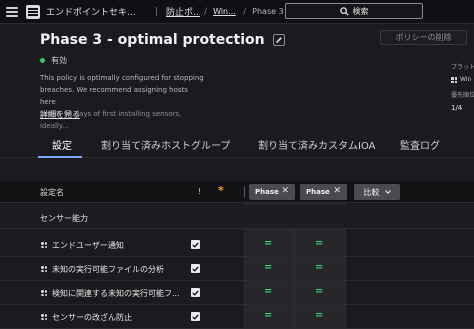  I want to click on precedence-value: 1/4, so click(457, 108).